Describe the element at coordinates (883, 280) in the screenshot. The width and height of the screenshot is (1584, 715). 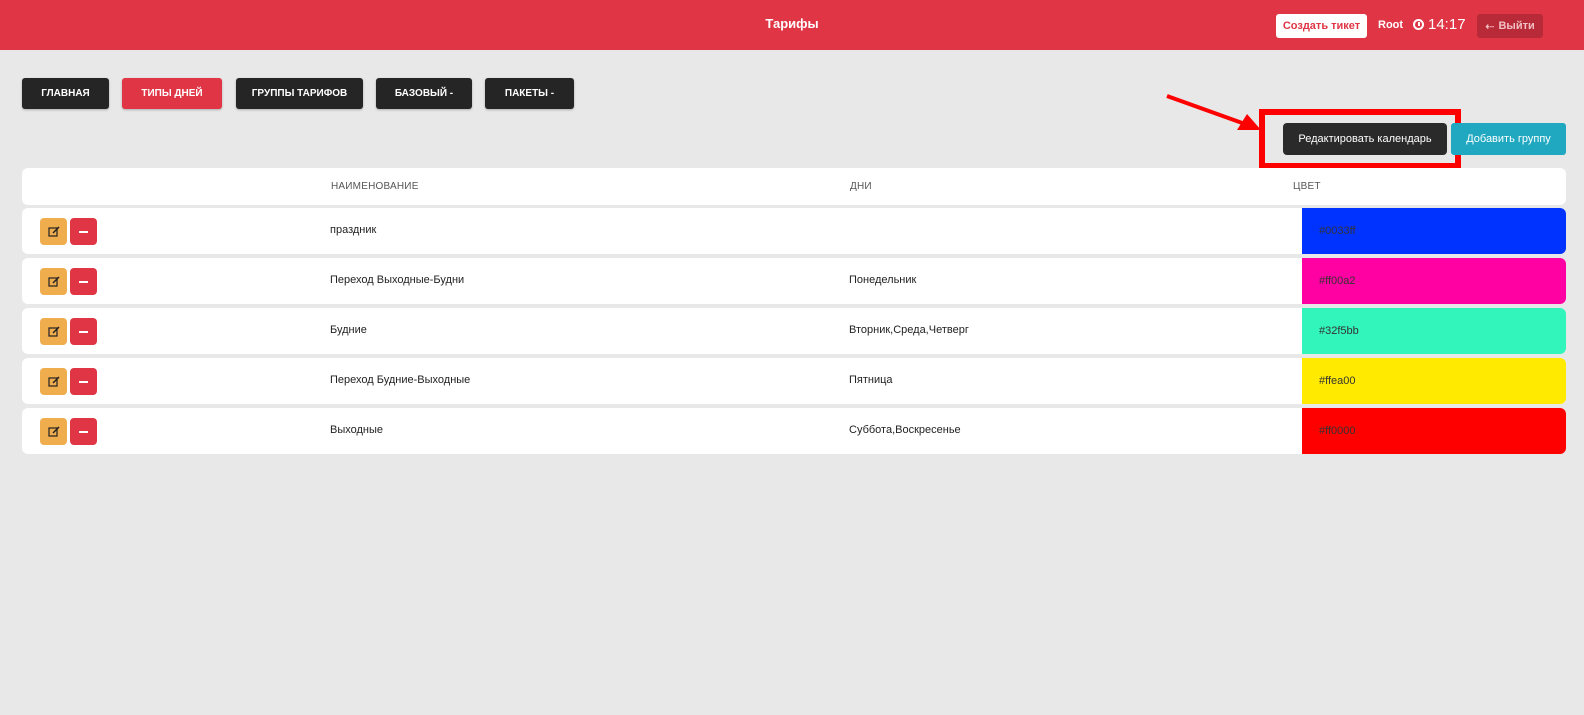
I see `row-days: Понедельник` at that location.